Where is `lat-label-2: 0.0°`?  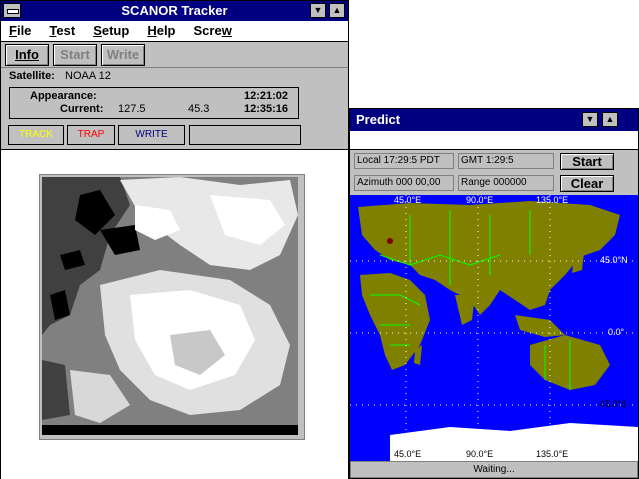 lat-label-2: 0.0° is located at coordinates (616, 332).